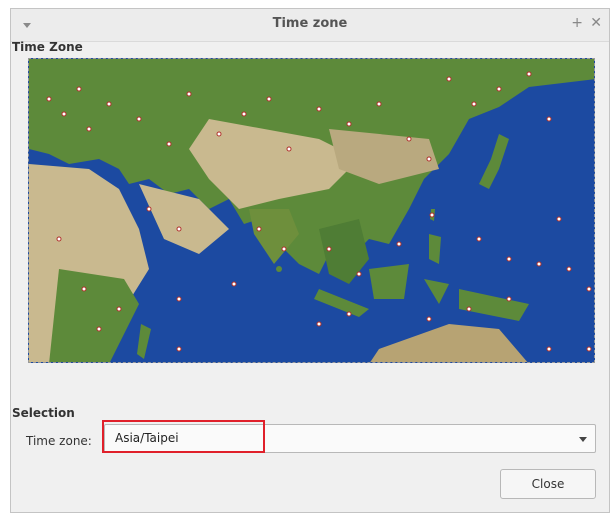  I want to click on timezone-dropdown: Asia/Taipei, so click(350, 438).